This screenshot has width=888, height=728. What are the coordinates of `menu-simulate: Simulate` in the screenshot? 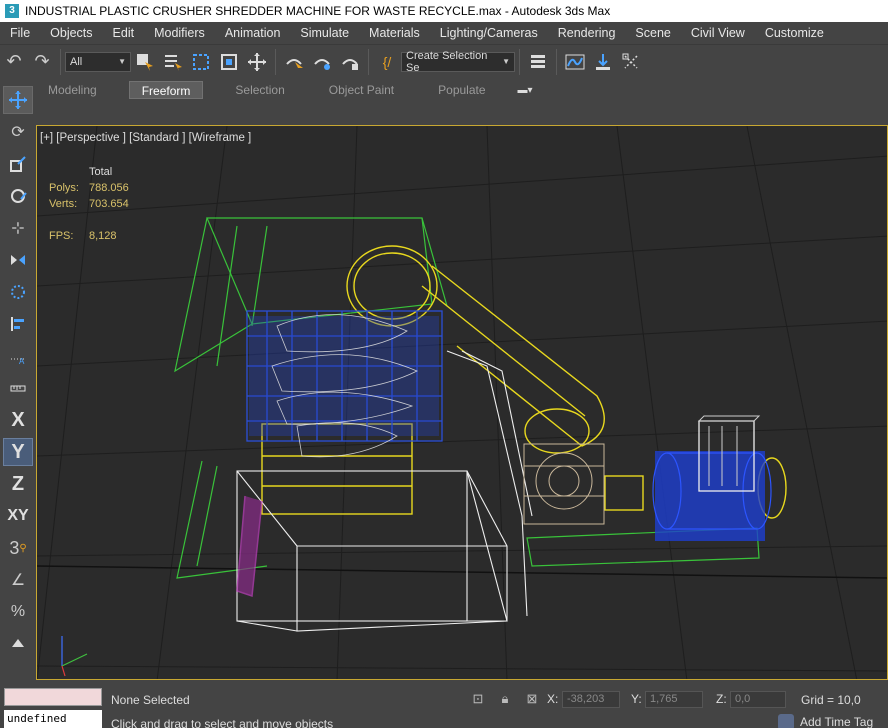 It's located at (324, 33).